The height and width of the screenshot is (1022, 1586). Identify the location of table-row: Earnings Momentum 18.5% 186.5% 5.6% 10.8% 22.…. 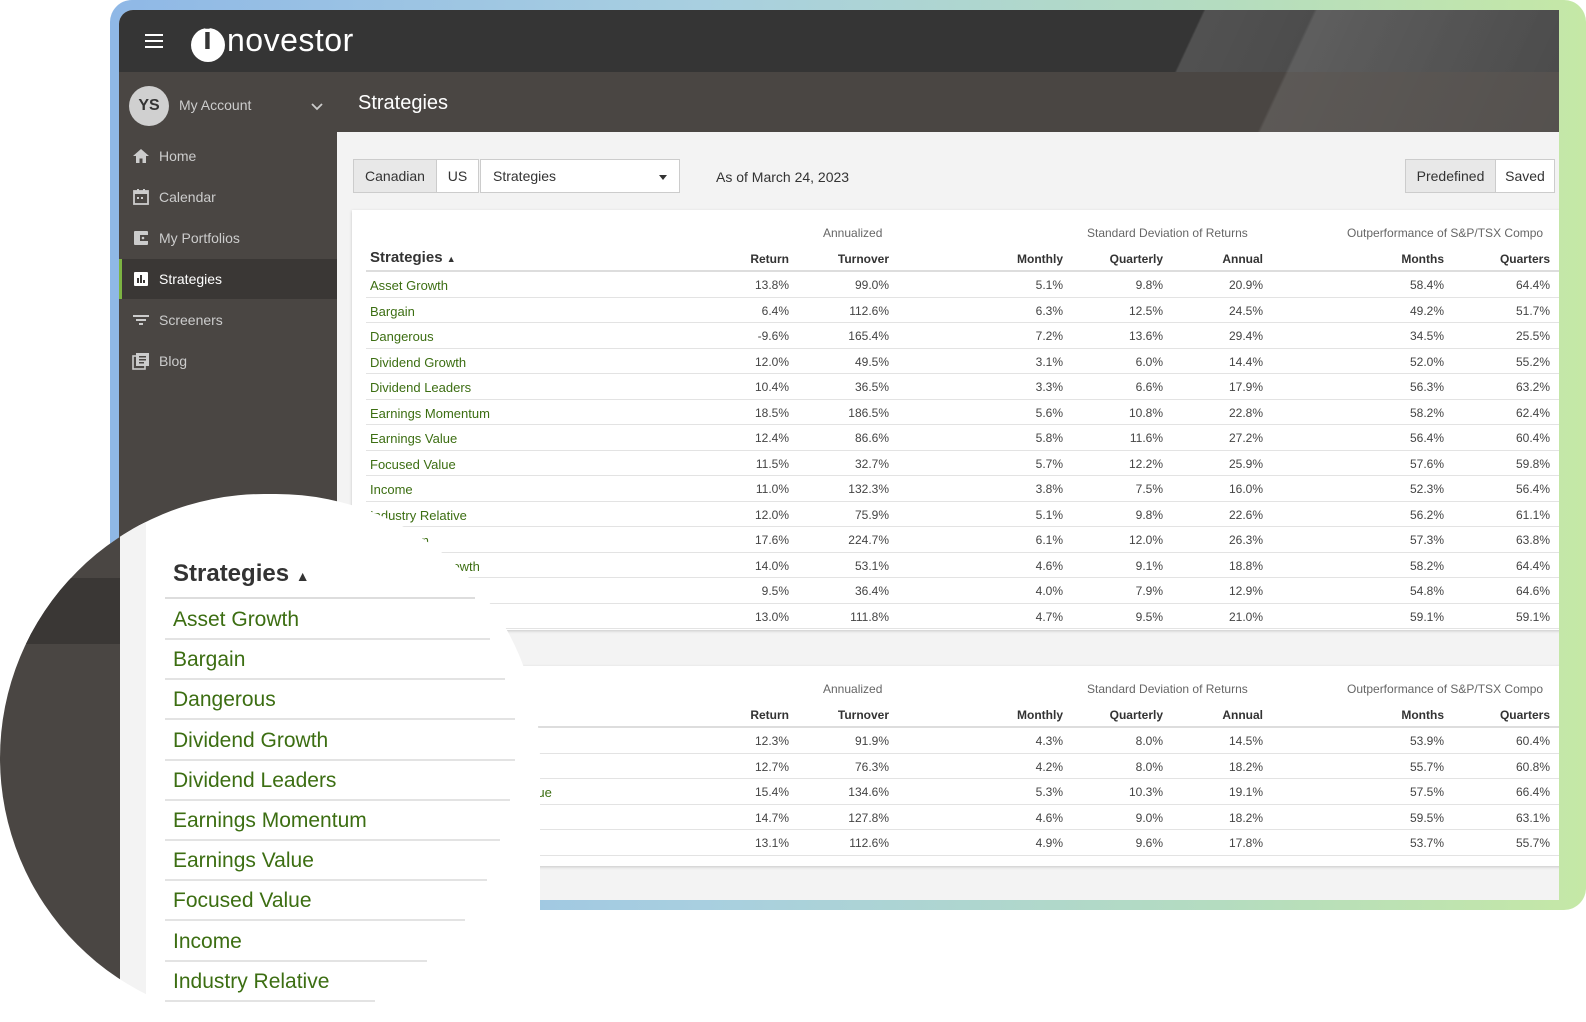
(962, 412).